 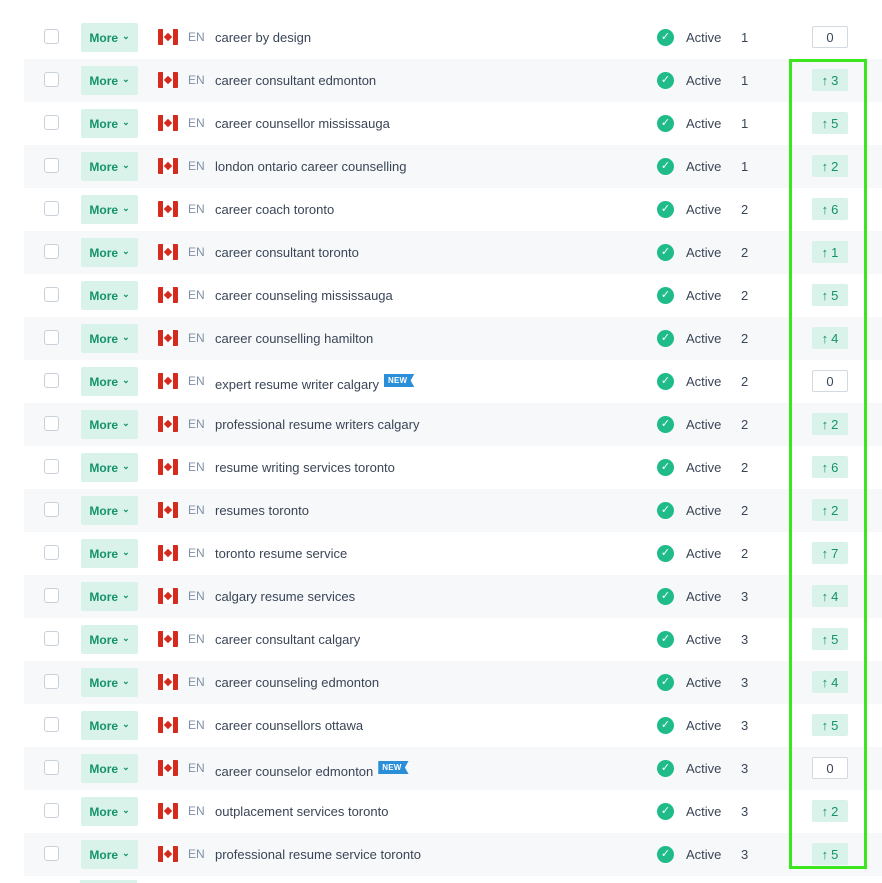 What do you see at coordinates (830, 854) in the screenshot?
I see `position-change: ↑ 5` at bounding box center [830, 854].